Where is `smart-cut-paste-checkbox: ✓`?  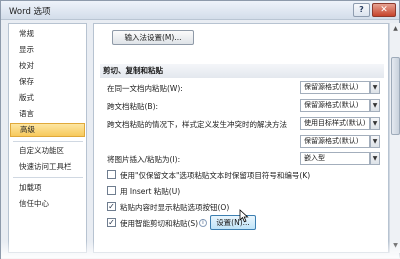 smart-cut-paste-checkbox: ✓ is located at coordinates (111, 222).